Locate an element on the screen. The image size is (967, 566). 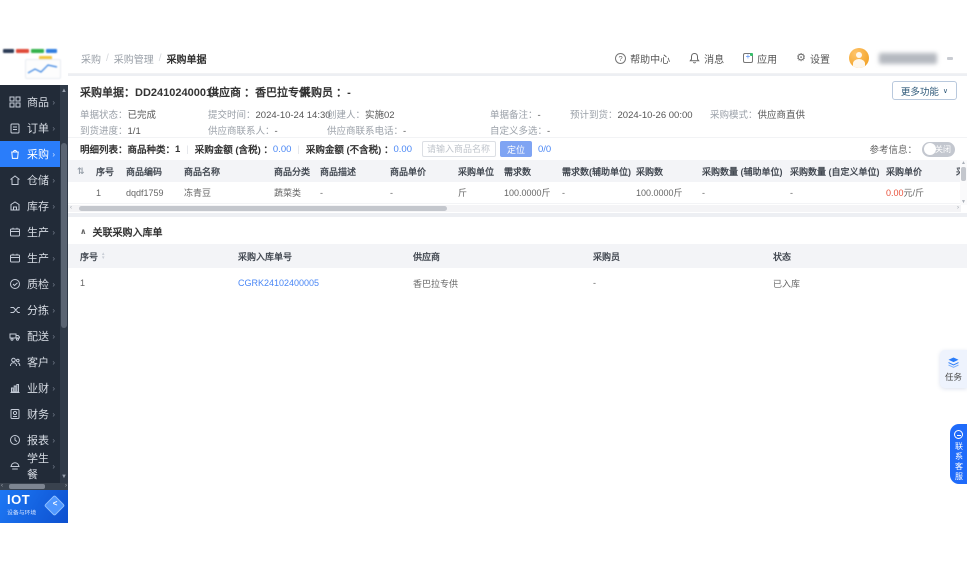
support-face-icon is located at coordinates (958, 434).